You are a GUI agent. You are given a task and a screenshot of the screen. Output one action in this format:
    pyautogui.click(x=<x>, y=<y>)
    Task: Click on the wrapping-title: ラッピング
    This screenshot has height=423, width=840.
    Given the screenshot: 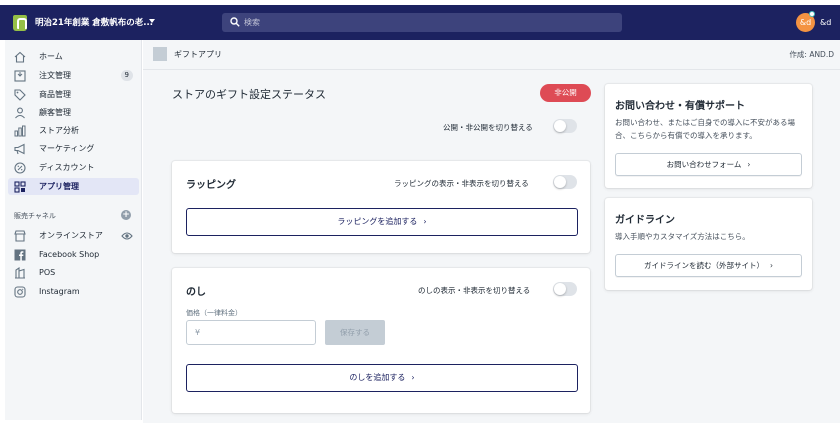 What is the action you would take?
    pyautogui.click(x=211, y=185)
    